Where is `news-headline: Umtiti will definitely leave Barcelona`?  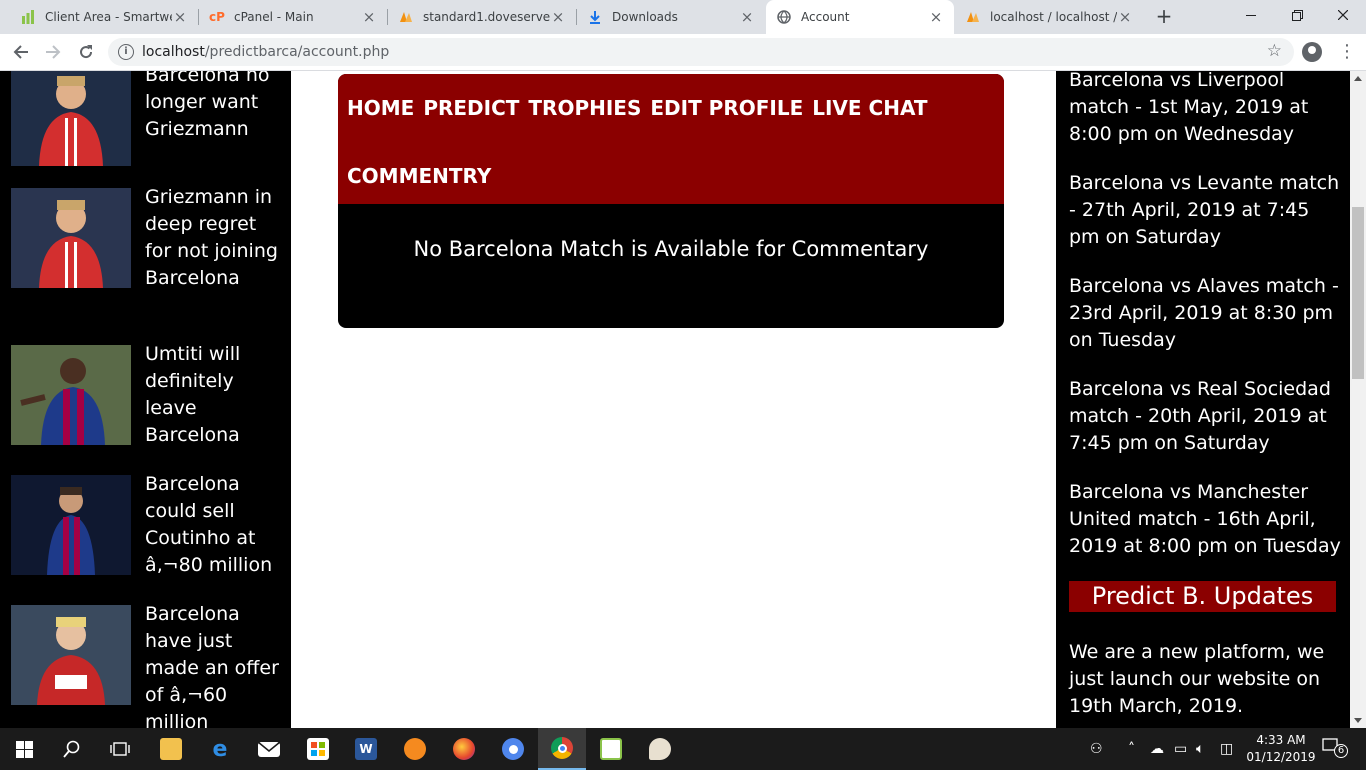
news-headline: Umtiti will definitely leave Barcelona is located at coordinates (212, 395).